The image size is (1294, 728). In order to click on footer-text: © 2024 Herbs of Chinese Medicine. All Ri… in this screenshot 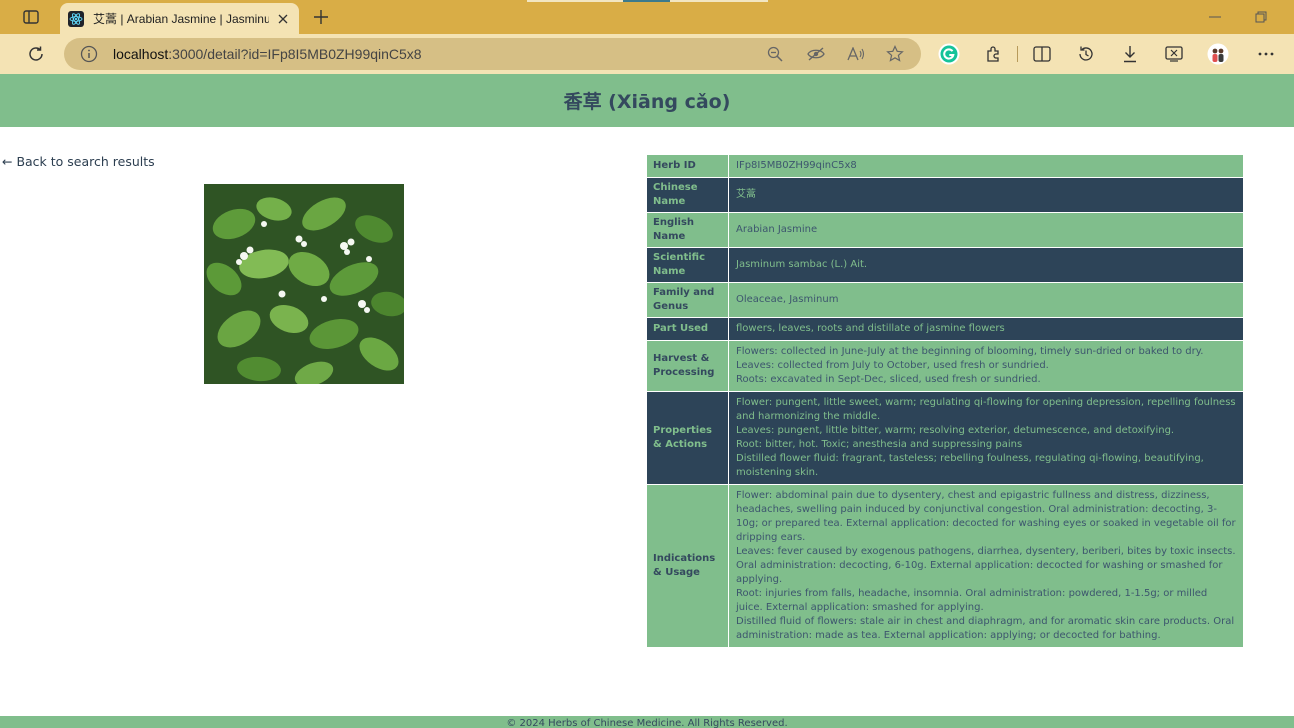, I will do `click(647, 723)`.